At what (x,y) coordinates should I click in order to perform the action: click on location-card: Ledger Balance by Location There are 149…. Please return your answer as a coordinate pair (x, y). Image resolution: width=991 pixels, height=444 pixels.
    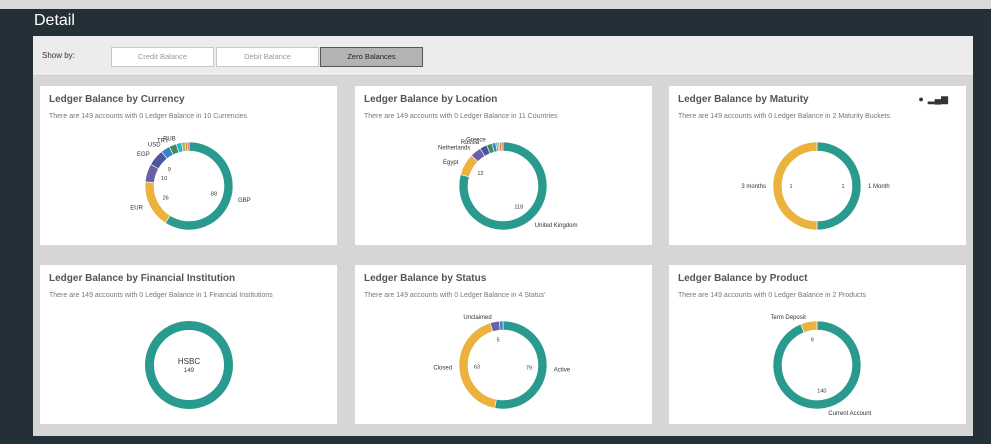
    Looking at the image, I should click on (503, 165).